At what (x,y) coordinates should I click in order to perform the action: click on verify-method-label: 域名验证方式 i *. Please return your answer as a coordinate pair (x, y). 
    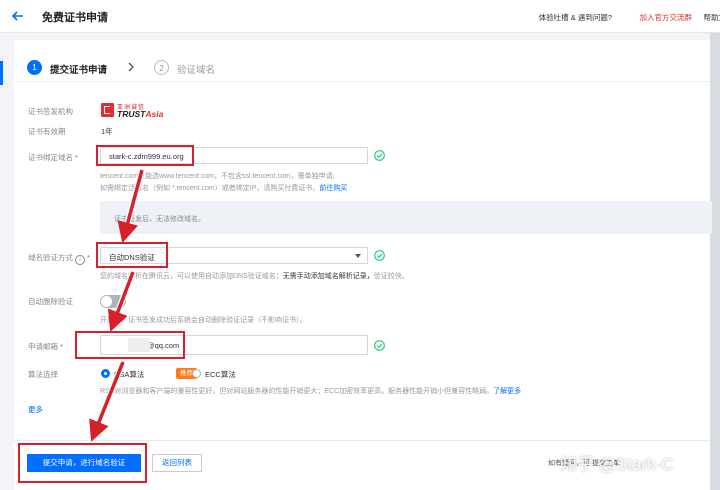
    Looking at the image, I should click on (59, 258).